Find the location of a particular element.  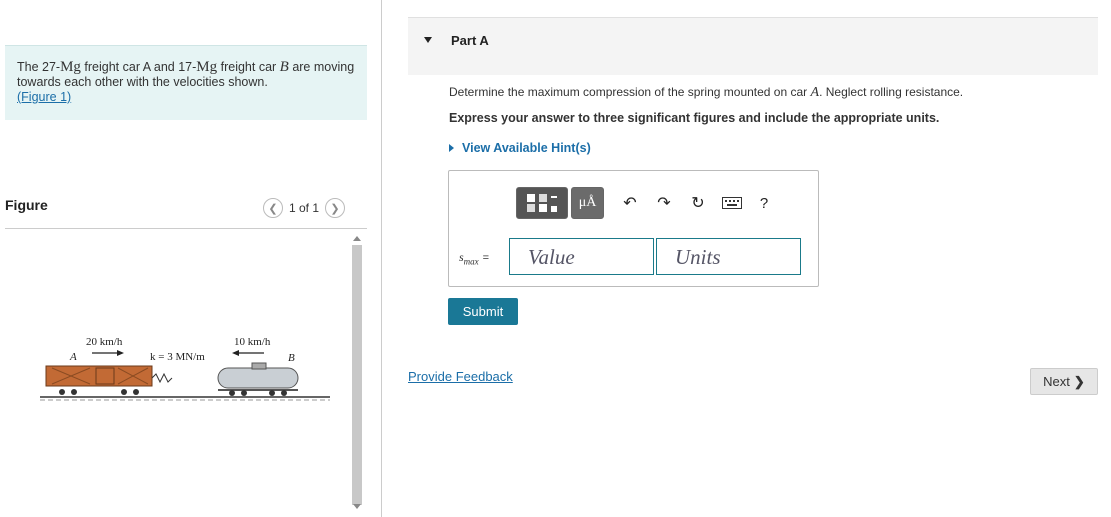

figure-link: (Figure 1) is located at coordinates (44, 97).